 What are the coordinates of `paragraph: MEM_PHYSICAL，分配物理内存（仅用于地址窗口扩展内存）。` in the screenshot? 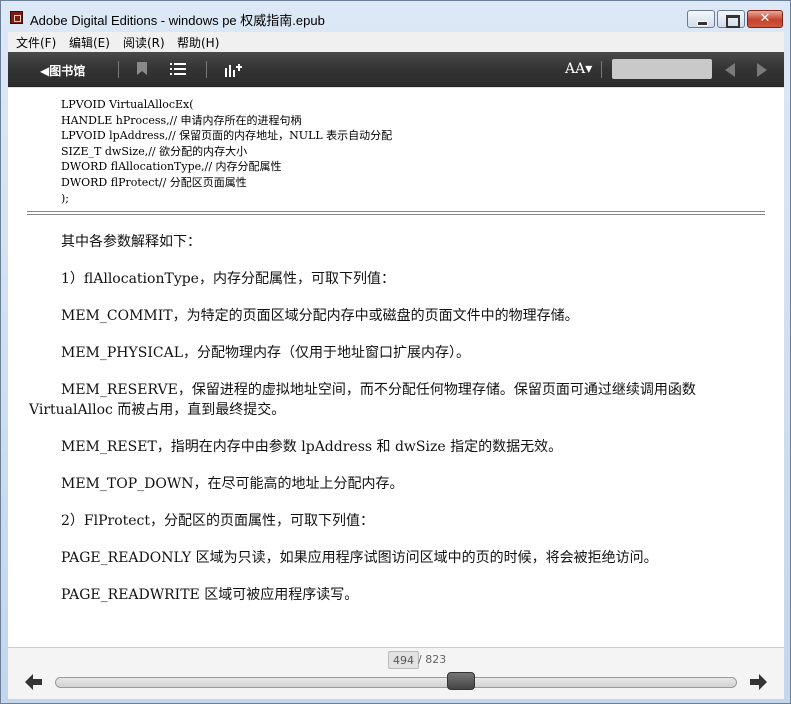 It's located at (265, 353).